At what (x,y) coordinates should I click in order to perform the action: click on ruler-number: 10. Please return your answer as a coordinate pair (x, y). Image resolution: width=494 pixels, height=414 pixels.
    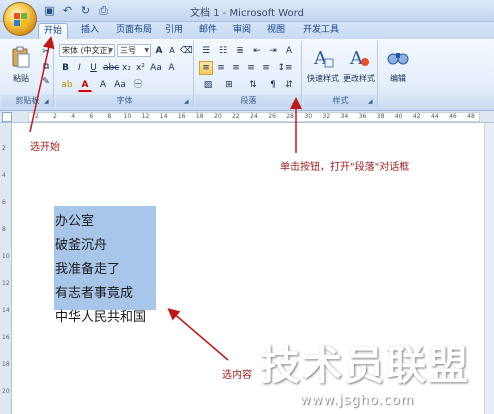
    Looking at the image, I should click on (127, 116).